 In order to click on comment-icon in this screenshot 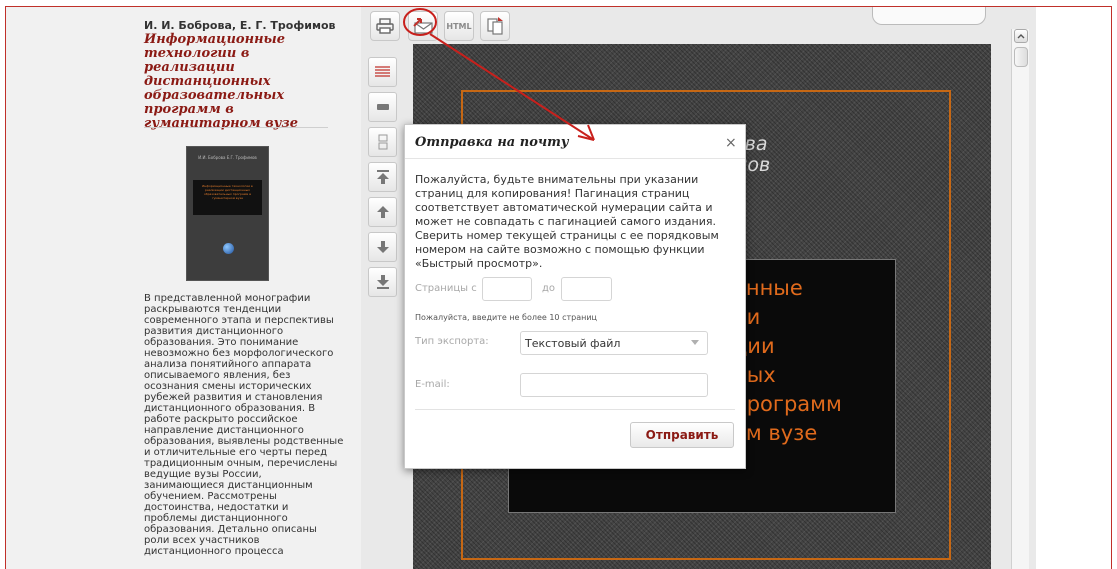, I will do `click(382, 107)`.